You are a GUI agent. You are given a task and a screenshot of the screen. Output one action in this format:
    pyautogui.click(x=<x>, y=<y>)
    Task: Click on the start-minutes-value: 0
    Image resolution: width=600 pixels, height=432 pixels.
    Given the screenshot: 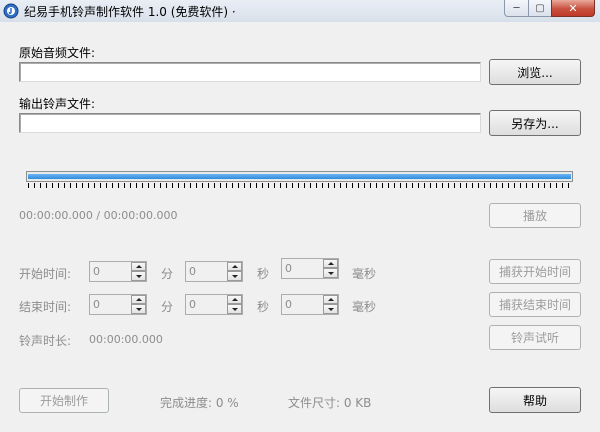 What is the action you would take?
    pyautogui.click(x=96, y=271)
    